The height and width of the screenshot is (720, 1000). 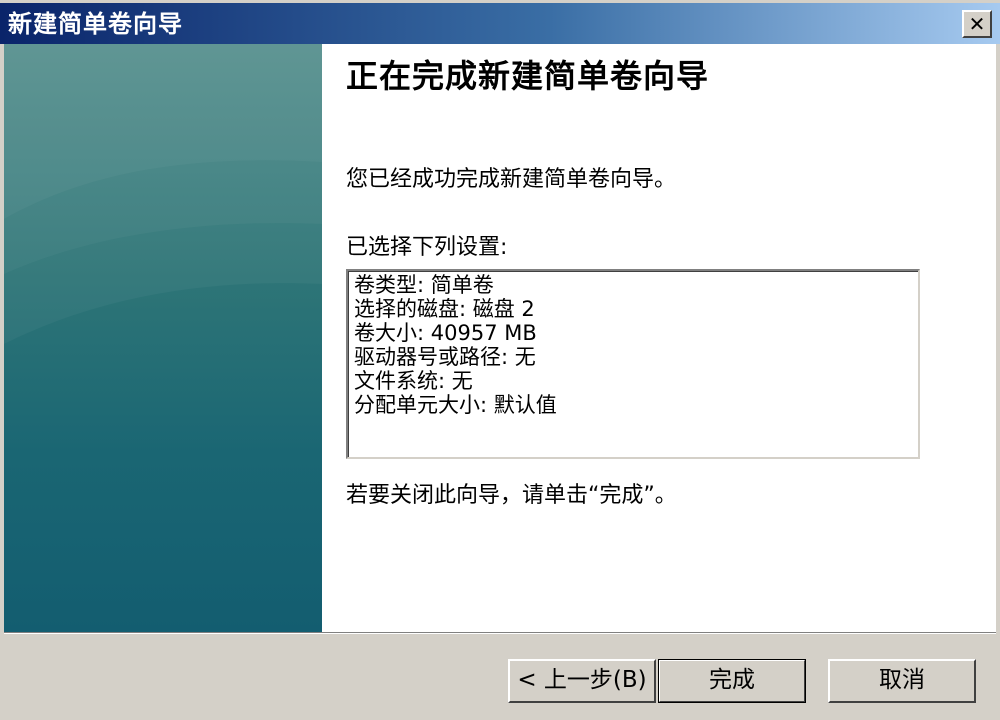 I want to click on close-icon: ✕, so click(x=977, y=24).